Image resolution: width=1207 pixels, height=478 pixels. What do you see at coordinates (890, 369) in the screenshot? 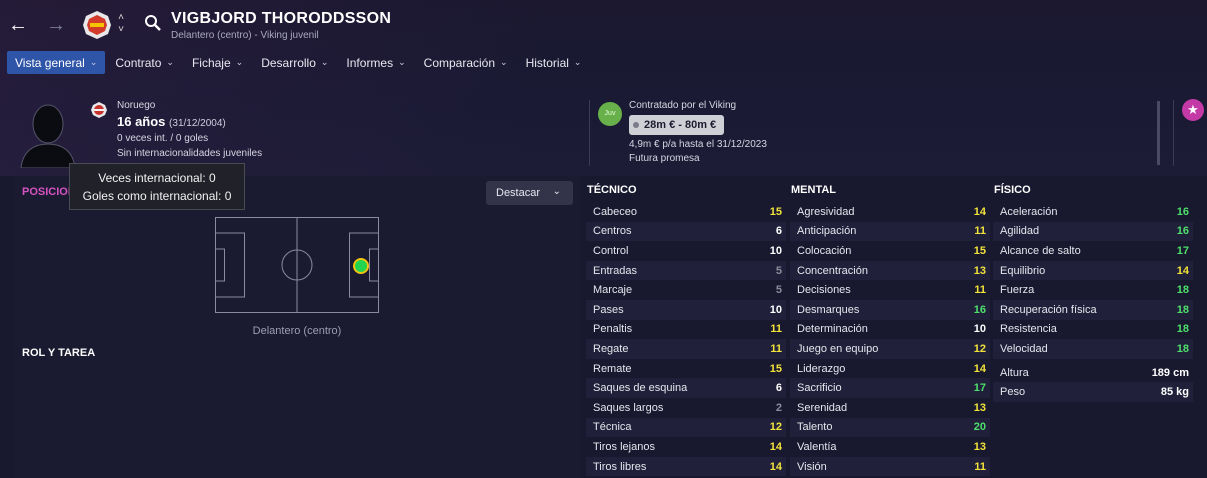
I see `attribute-row: Liderazgo 14` at bounding box center [890, 369].